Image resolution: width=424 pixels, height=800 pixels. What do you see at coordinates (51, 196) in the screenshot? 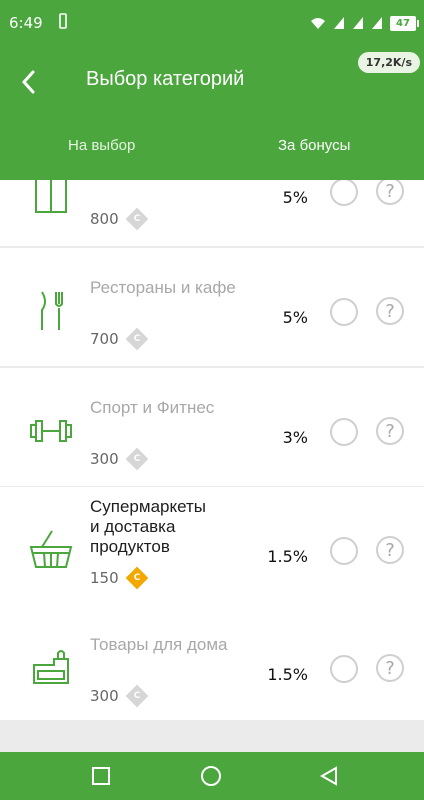
I see `shirt-icon` at bounding box center [51, 196].